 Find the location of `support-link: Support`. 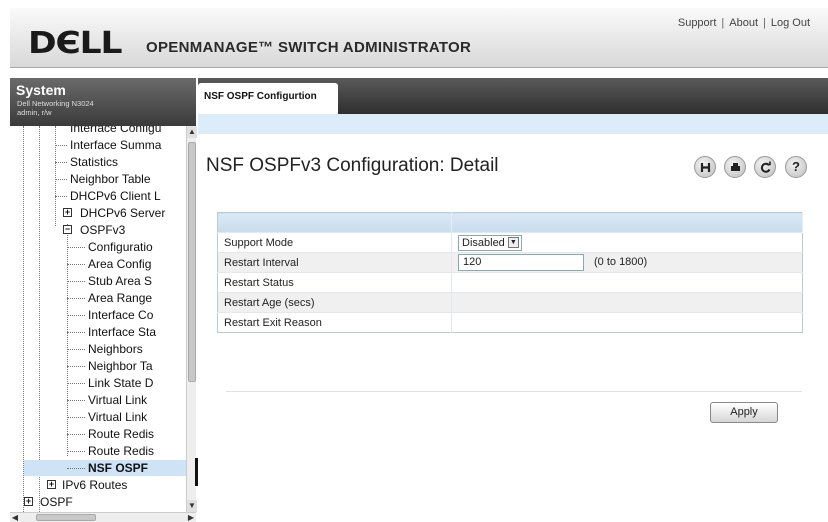

support-link: Support is located at coordinates (697, 23).